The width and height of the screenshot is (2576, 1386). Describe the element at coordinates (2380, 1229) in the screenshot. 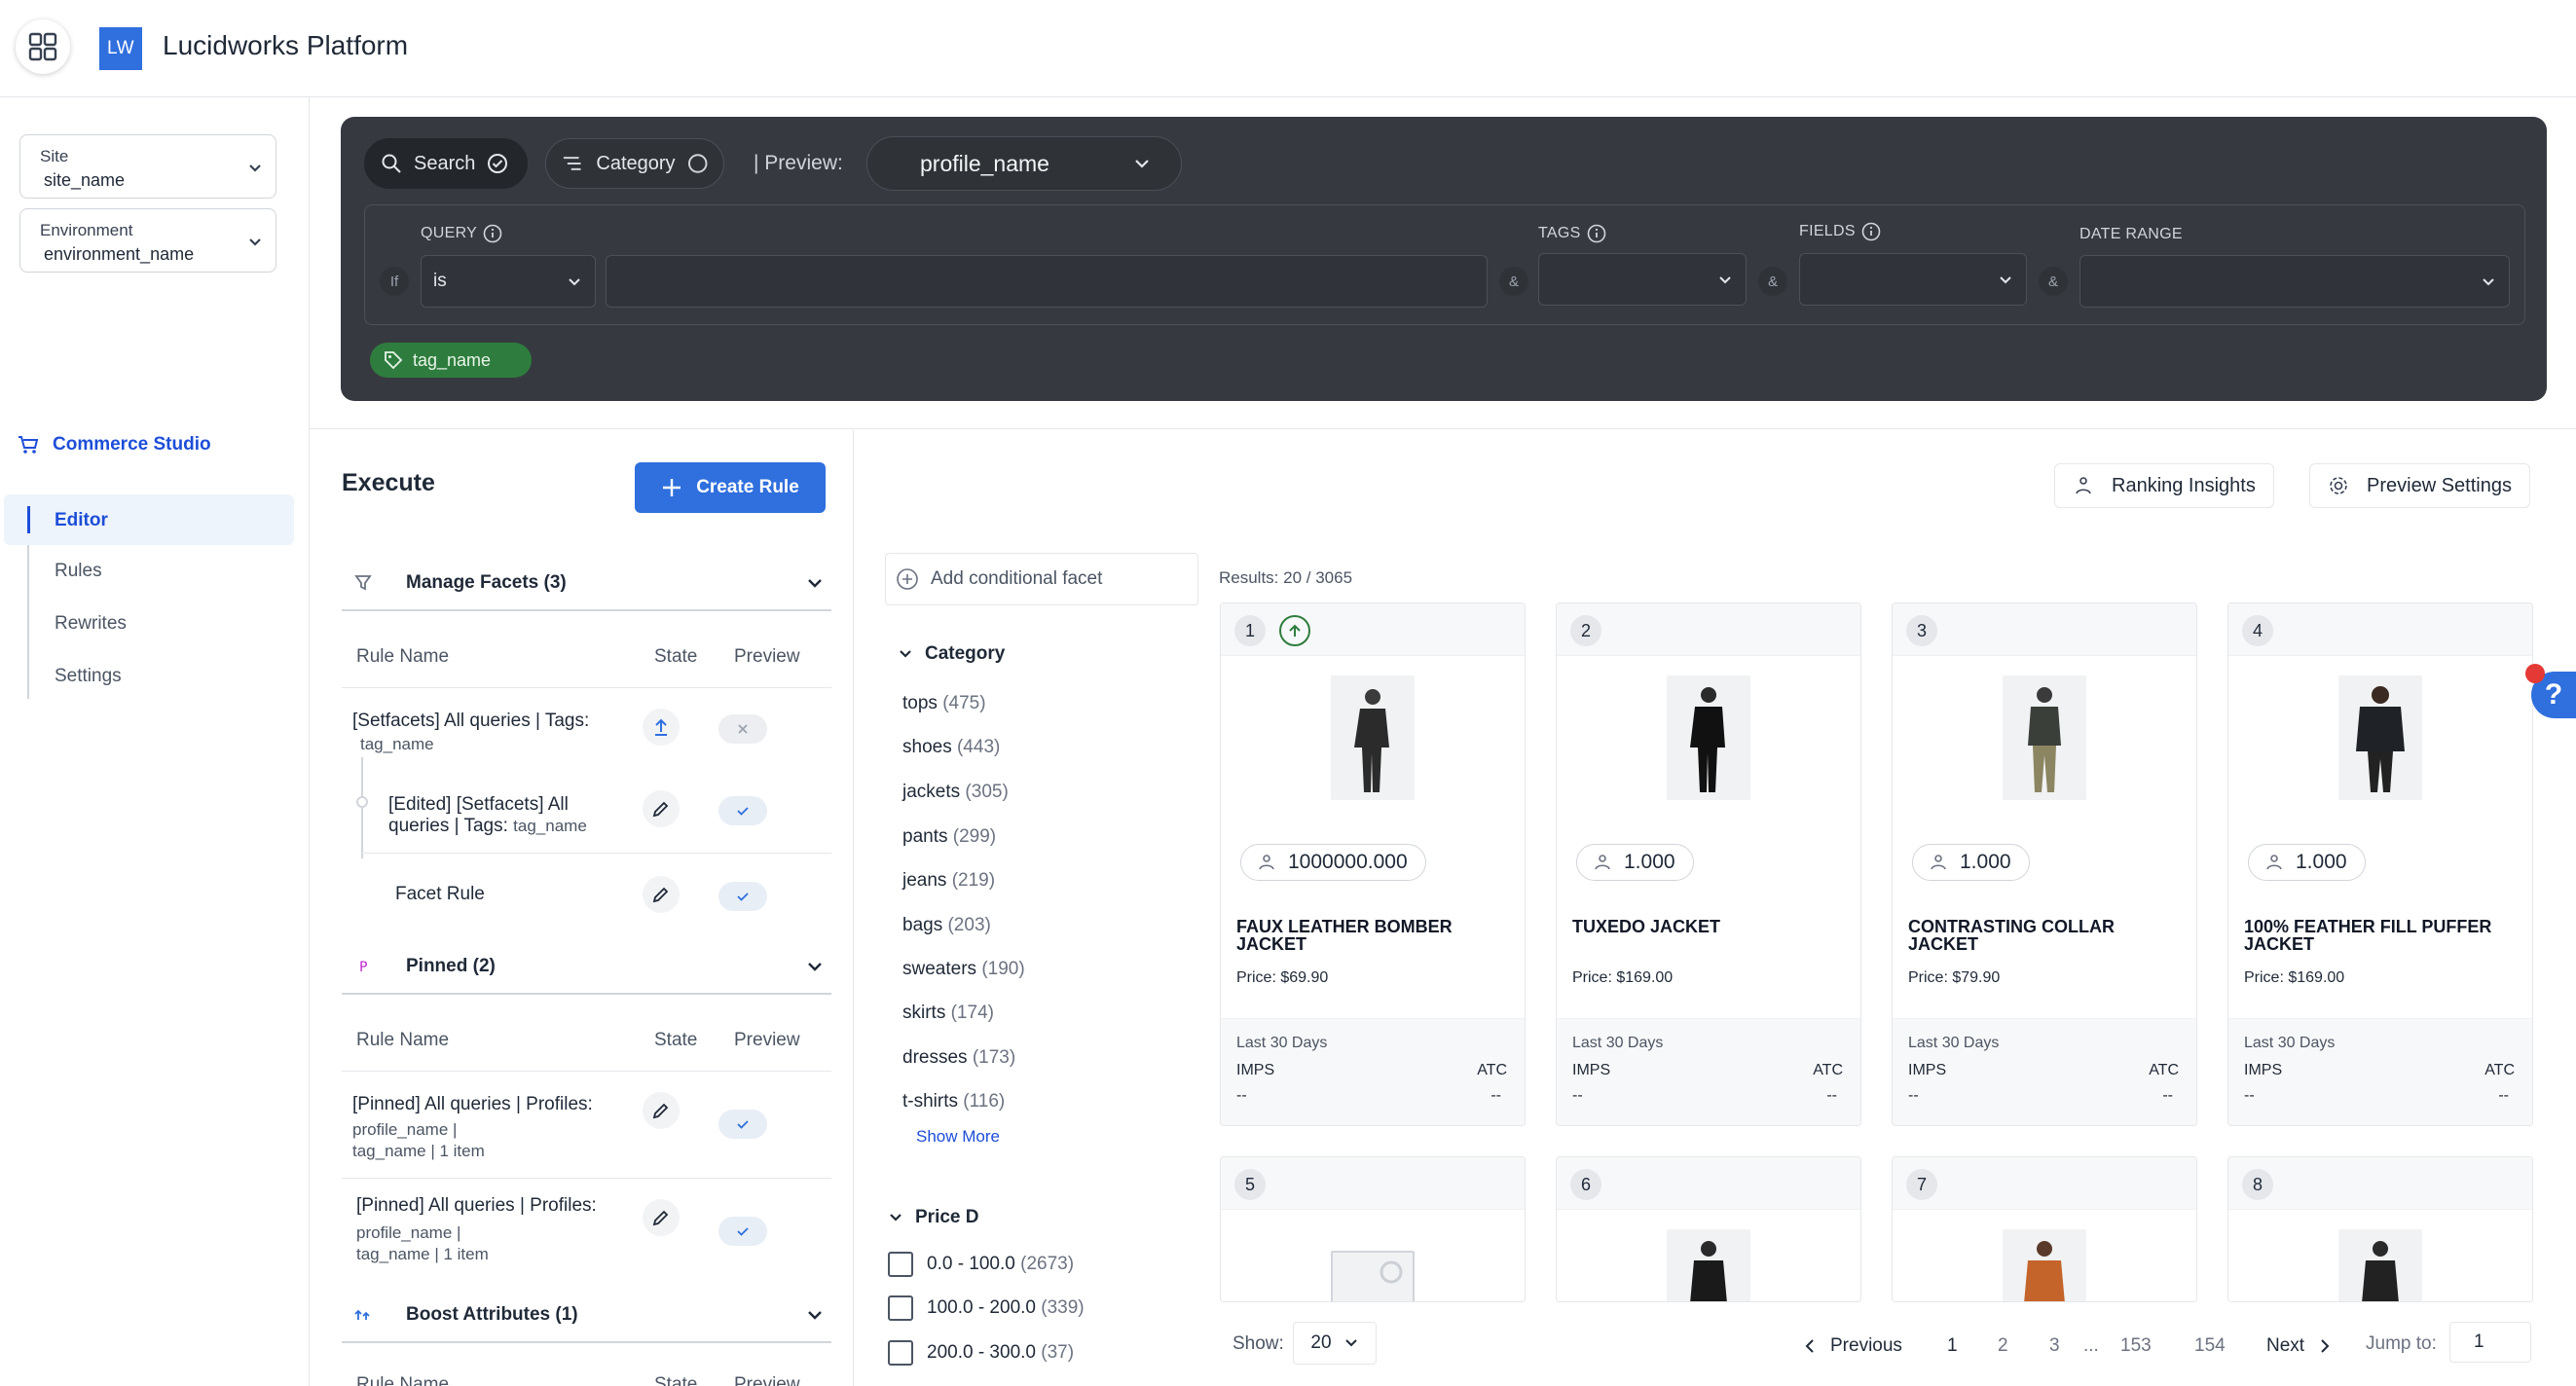

I see `product-card: 8` at that location.